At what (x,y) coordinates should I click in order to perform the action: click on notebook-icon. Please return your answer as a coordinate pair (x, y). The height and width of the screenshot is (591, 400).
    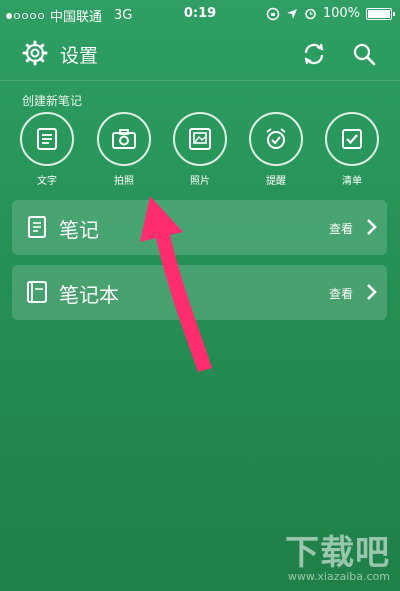
    Looking at the image, I should click on (37, 292).